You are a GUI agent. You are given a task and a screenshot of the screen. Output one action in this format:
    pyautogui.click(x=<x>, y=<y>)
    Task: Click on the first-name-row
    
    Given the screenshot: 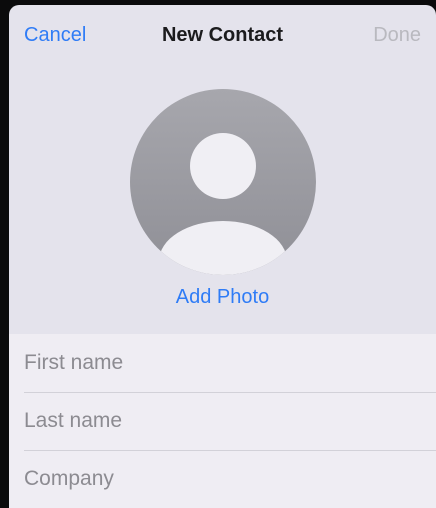 What is the action you would take?
    pyautogui.click(x=222, y=363)
    